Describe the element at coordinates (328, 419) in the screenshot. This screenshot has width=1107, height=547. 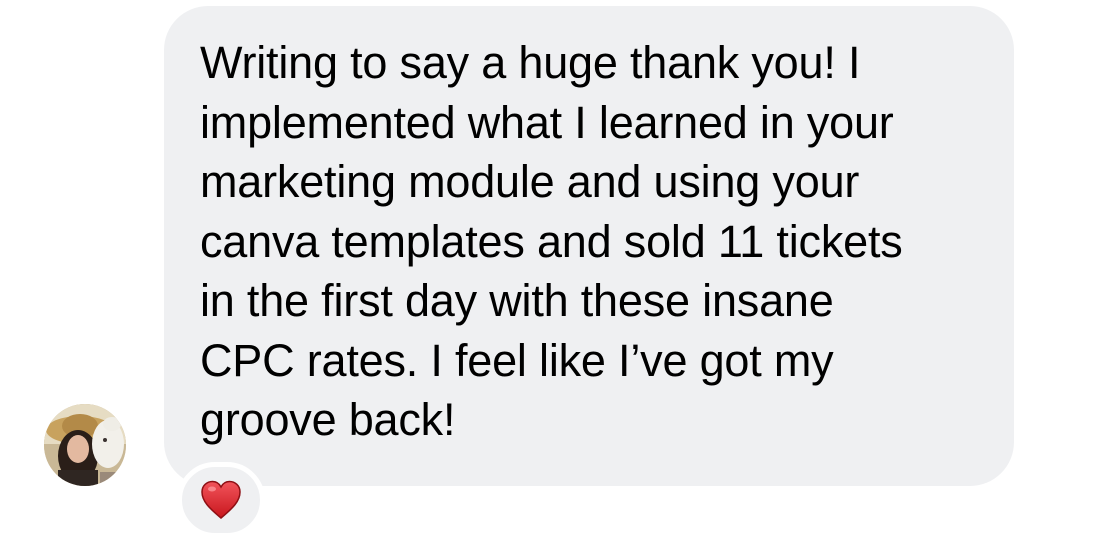
I see `message-line: groove back!` at that location.